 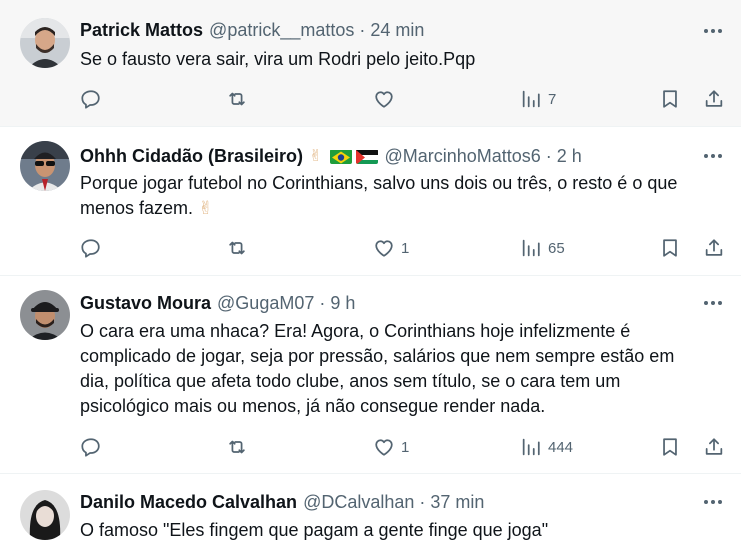 I want to click on action-bar: 7, so click(x=402, y=99).